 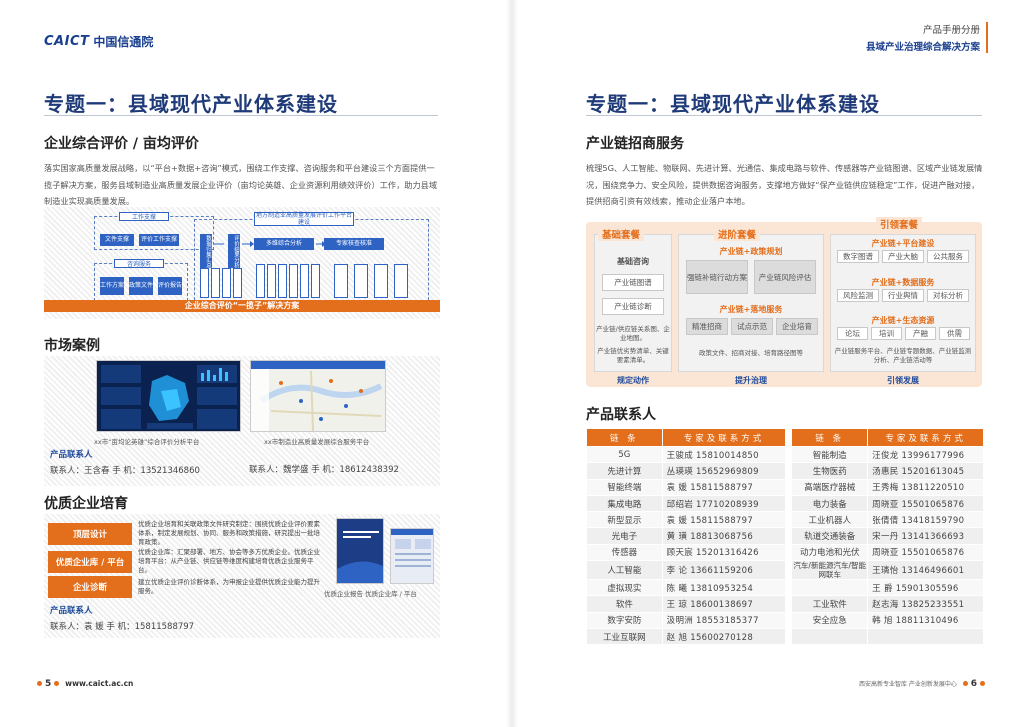 I want to click on guide-group3-label: 产业链+生态资源, so click(x=903, y=320).